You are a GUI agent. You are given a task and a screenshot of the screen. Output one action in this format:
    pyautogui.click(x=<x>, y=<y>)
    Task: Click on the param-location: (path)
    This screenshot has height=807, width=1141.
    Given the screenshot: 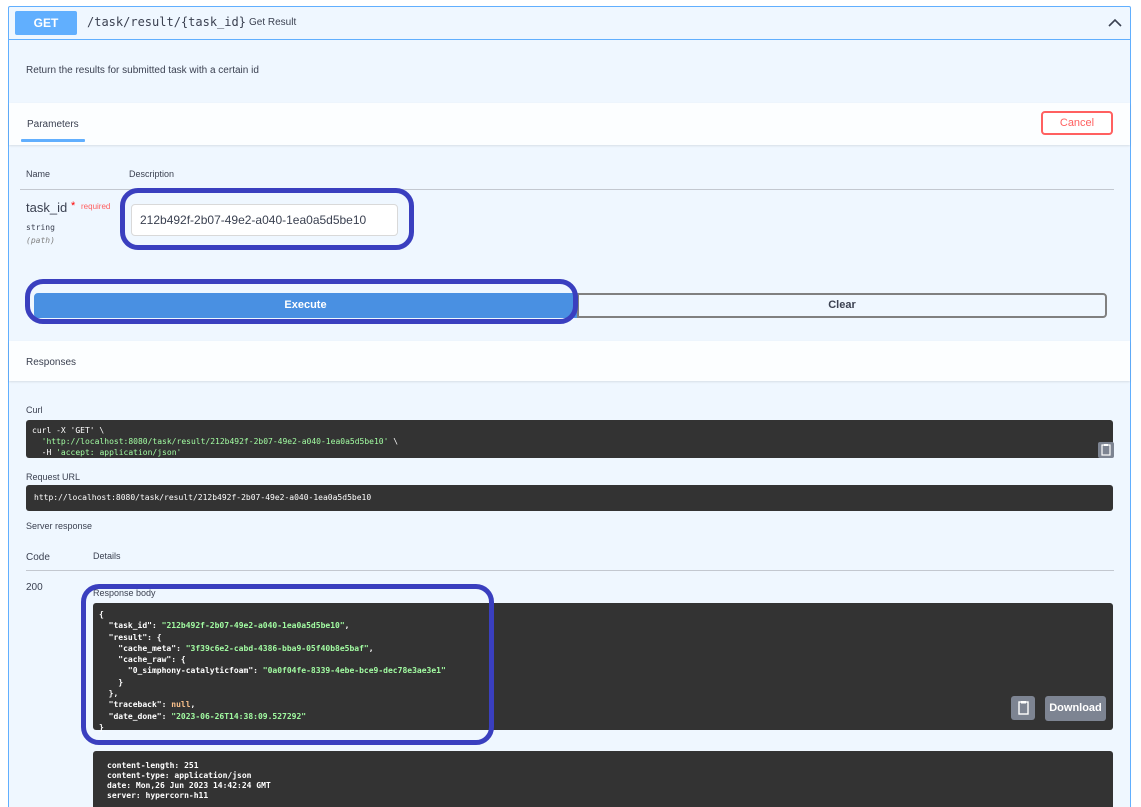 What is the action you would take?
    pyautogui.click(x=40, y=240)
    